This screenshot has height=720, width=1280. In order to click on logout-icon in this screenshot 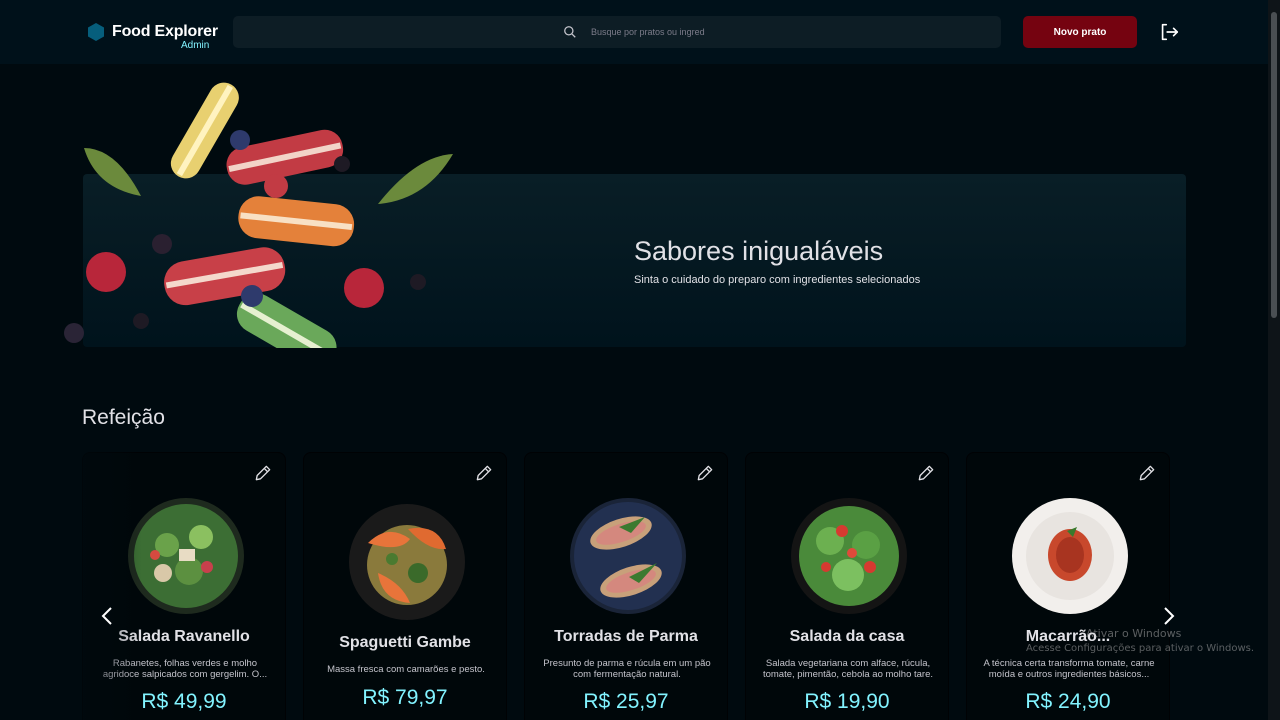, I will do `click(1169, 32)`.